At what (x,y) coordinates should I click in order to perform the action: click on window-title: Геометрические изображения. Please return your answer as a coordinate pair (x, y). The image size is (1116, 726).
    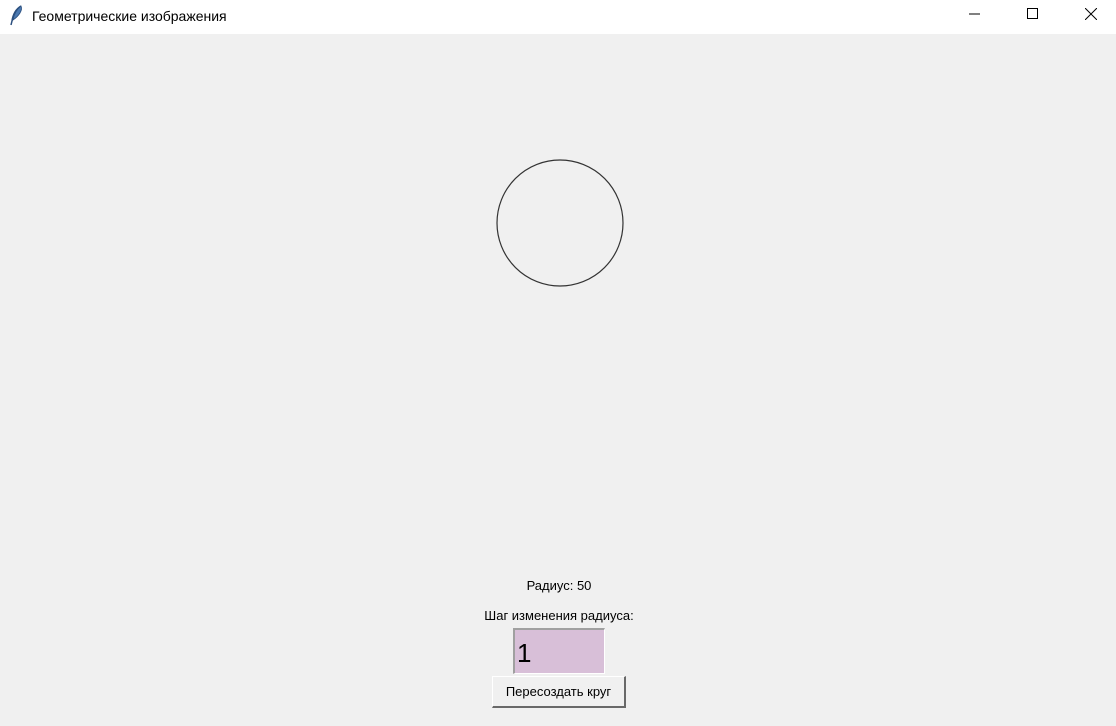
    Looking at the image, I should click on (129, 16).